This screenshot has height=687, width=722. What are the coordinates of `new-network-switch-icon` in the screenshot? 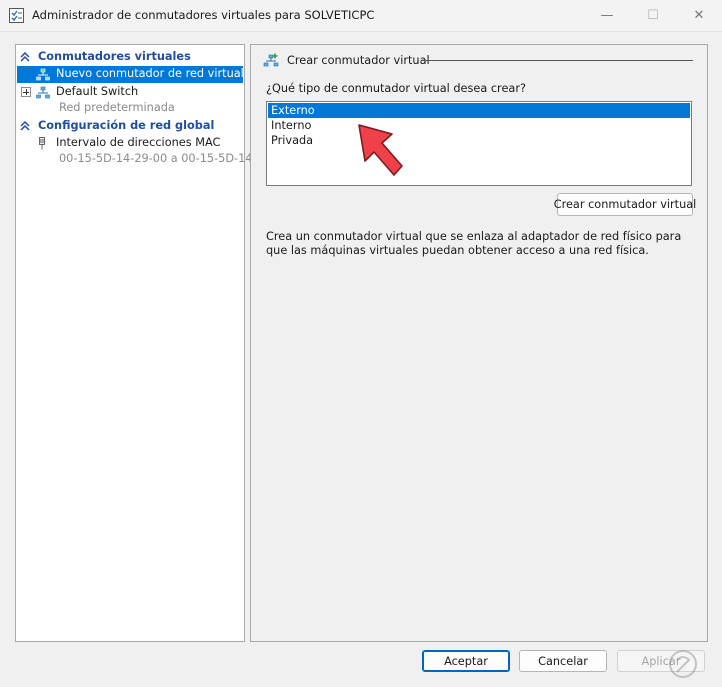 It's located at (43, 74).